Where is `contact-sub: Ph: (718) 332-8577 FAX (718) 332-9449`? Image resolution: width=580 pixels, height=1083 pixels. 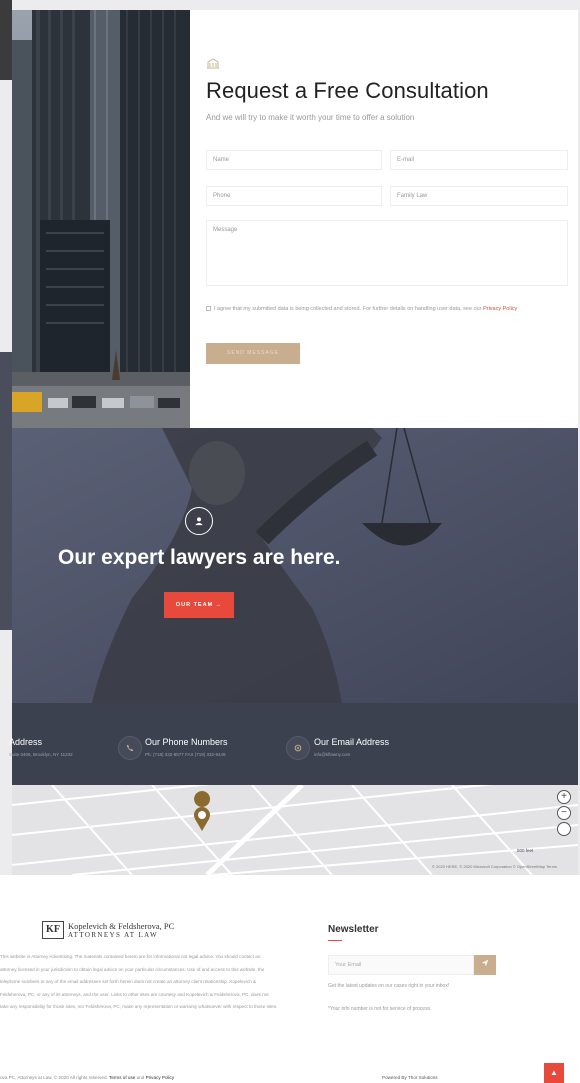 contact-sub: Ph: (718) 332-8577 FAX (718) 332-9449 is located at coordinates (185, 754).